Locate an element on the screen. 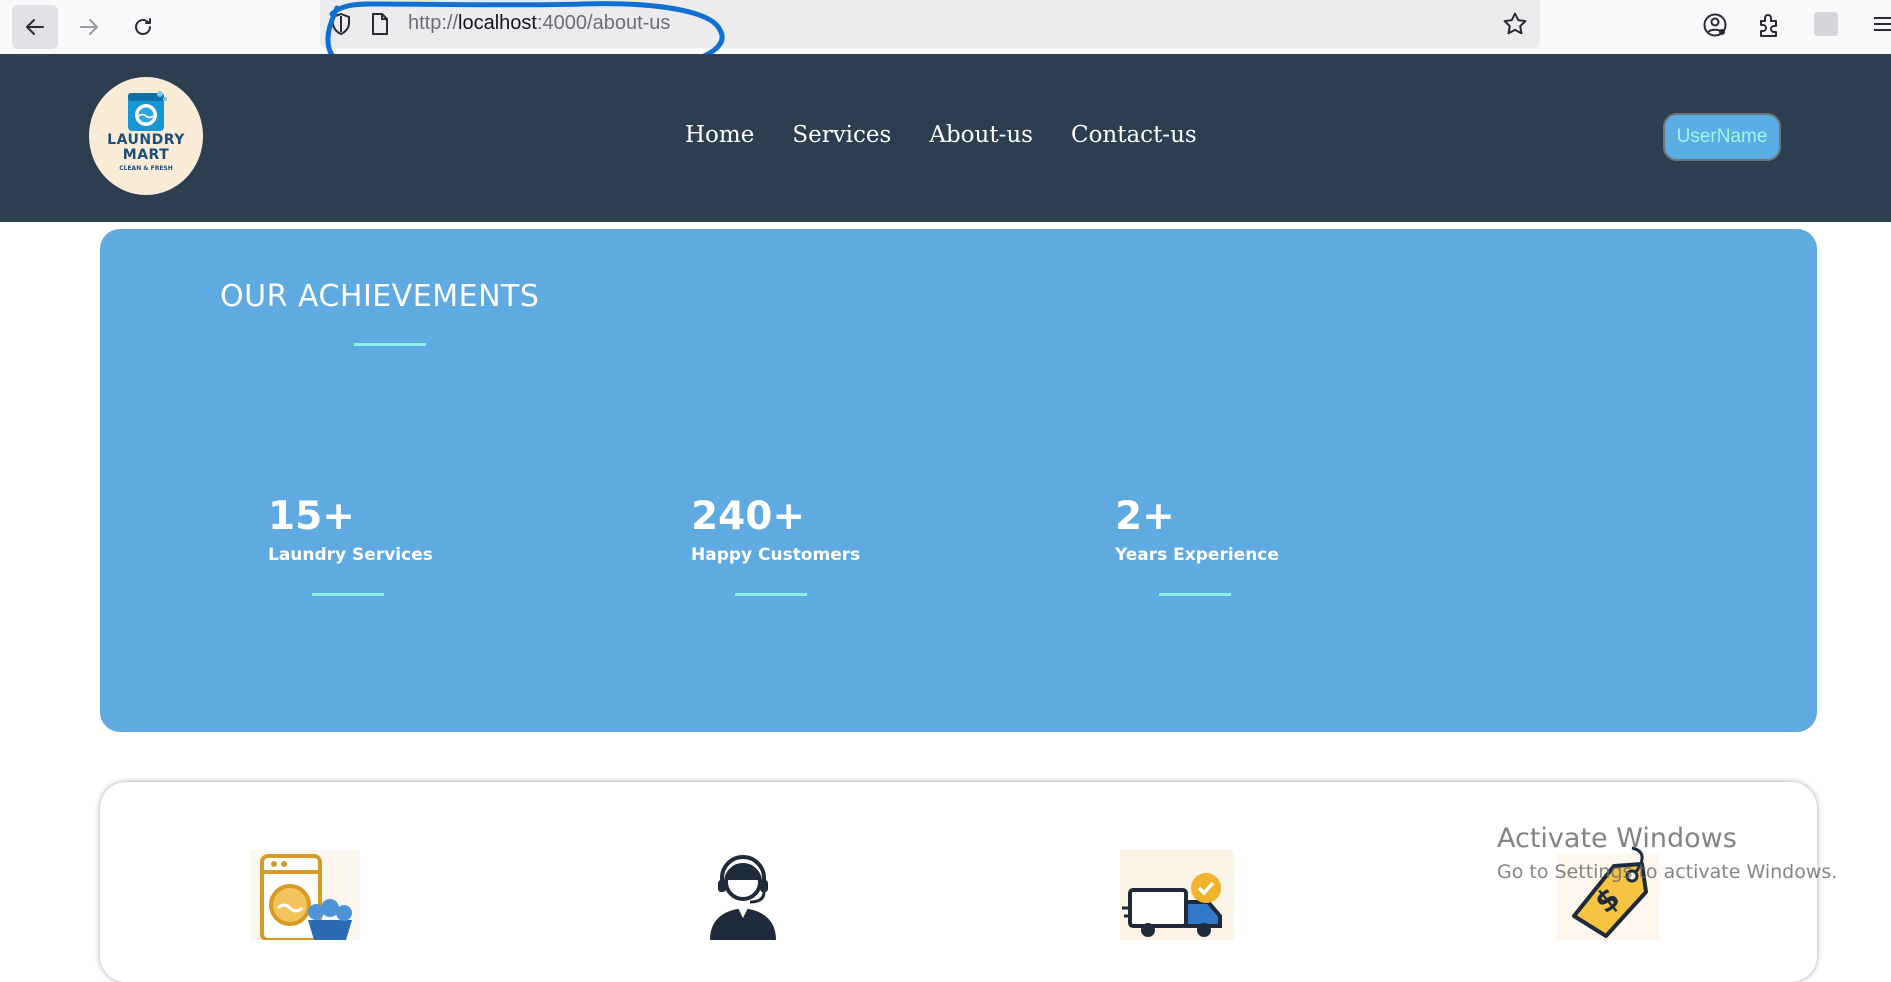 The image size is (1891, 982). browser-toolbar: http://localhost:4000/about-us is located at coordinates (945, 44).